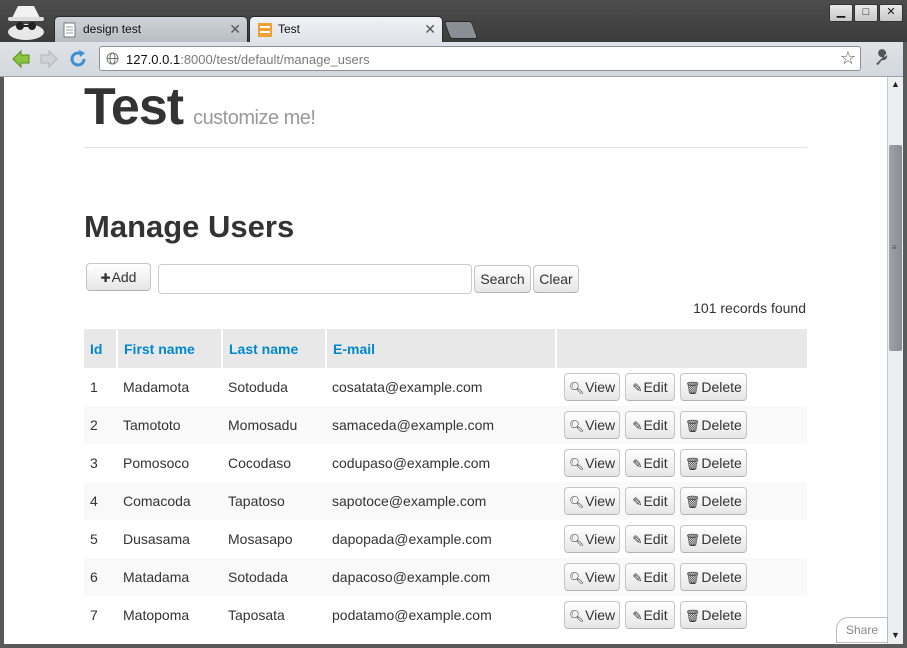 This screenshot has height=648, width=907. Describe the element at coordinates (112, 29) in the screenshot. I see `tab-label: design test` at that location.